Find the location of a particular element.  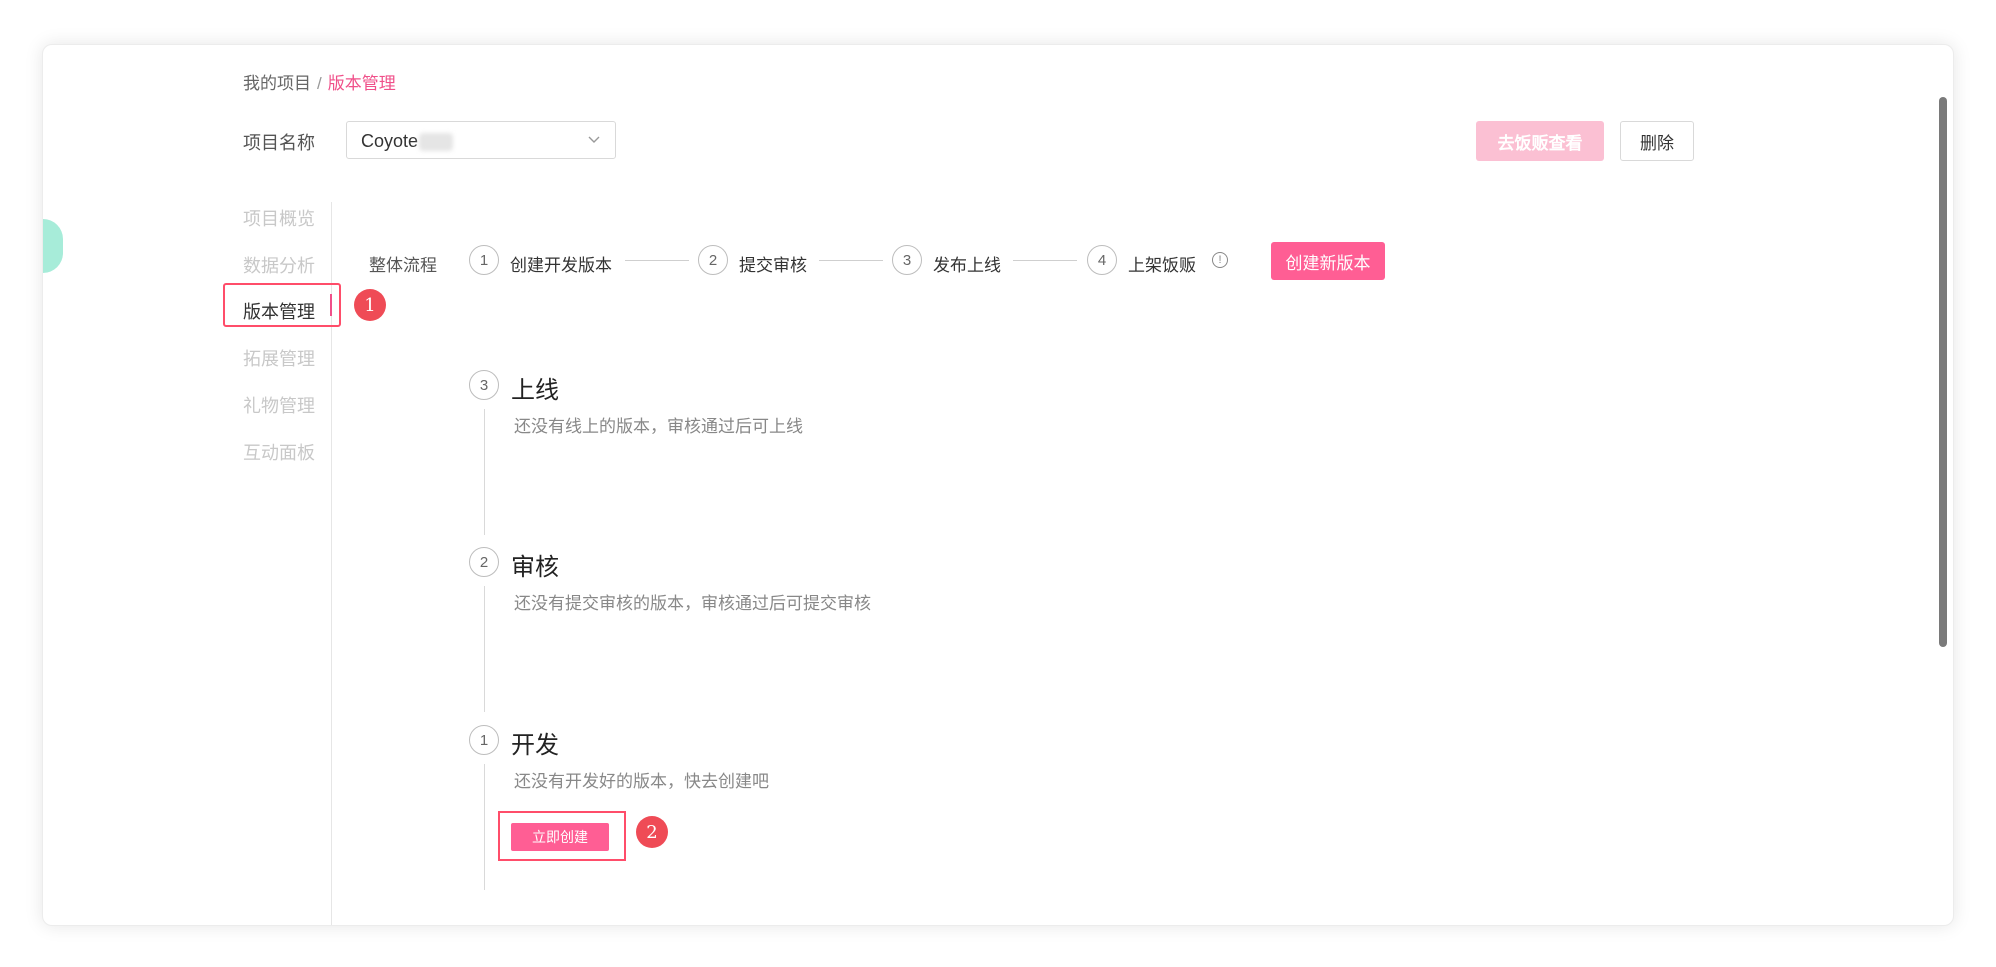

chevron-down-icon is located at coordinates (594, 139).